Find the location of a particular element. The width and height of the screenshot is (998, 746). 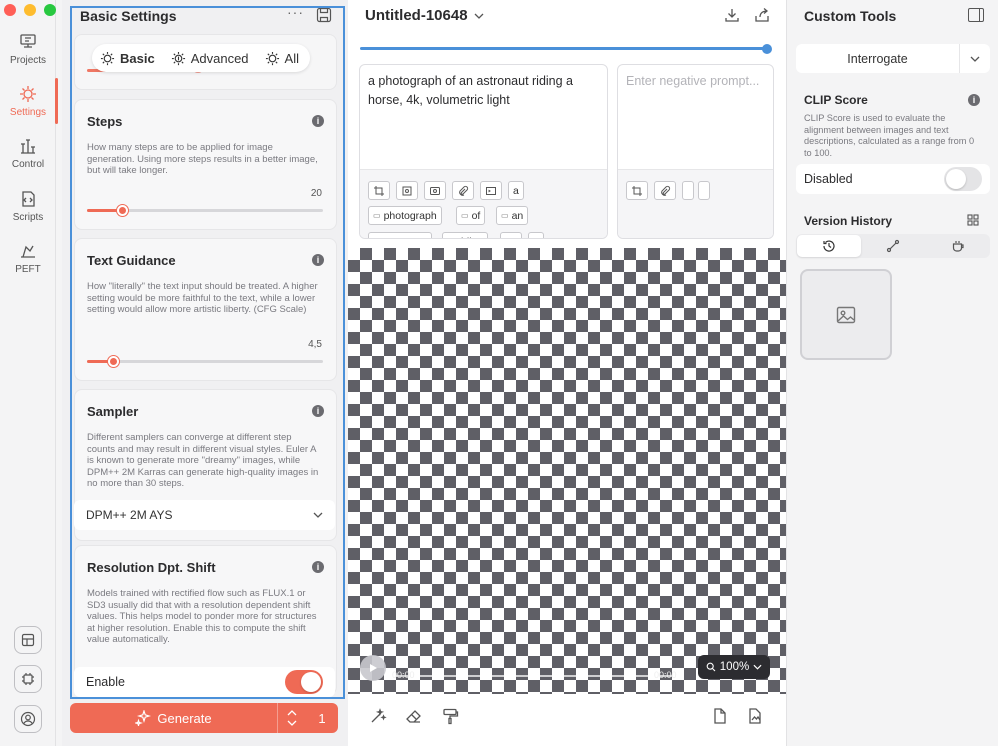

version-thumbnail is located at coordinates (846, 314).